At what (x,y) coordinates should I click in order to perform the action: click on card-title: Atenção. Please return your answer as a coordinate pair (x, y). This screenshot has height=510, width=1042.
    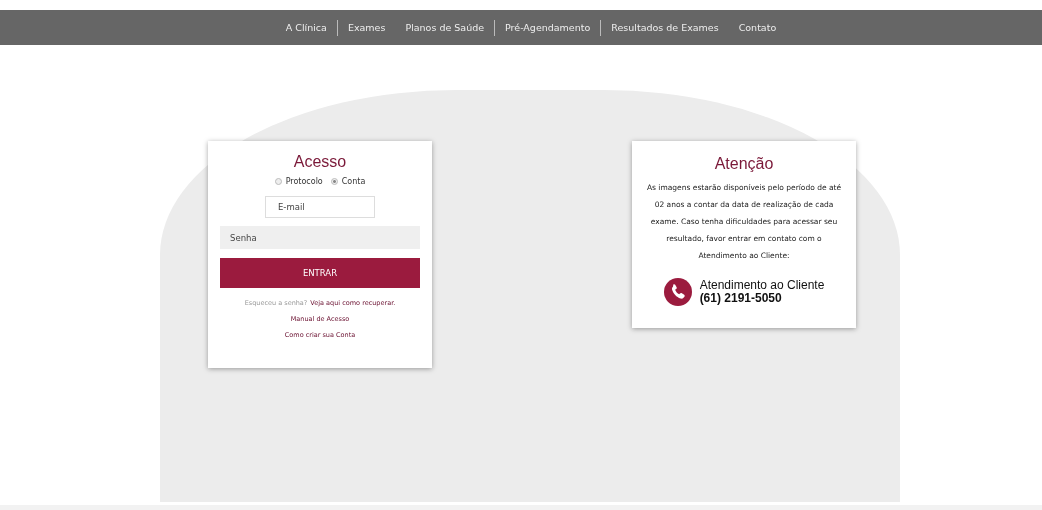
    Looking at the image, I should click on (744, 164).